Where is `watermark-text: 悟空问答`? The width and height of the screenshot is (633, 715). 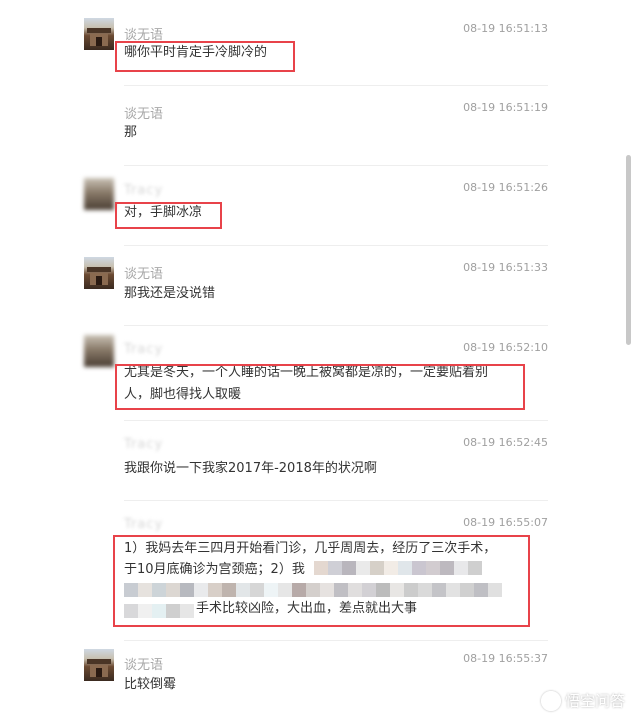 watermark-text: 悟空问答 is located at coordinates (594, 701).